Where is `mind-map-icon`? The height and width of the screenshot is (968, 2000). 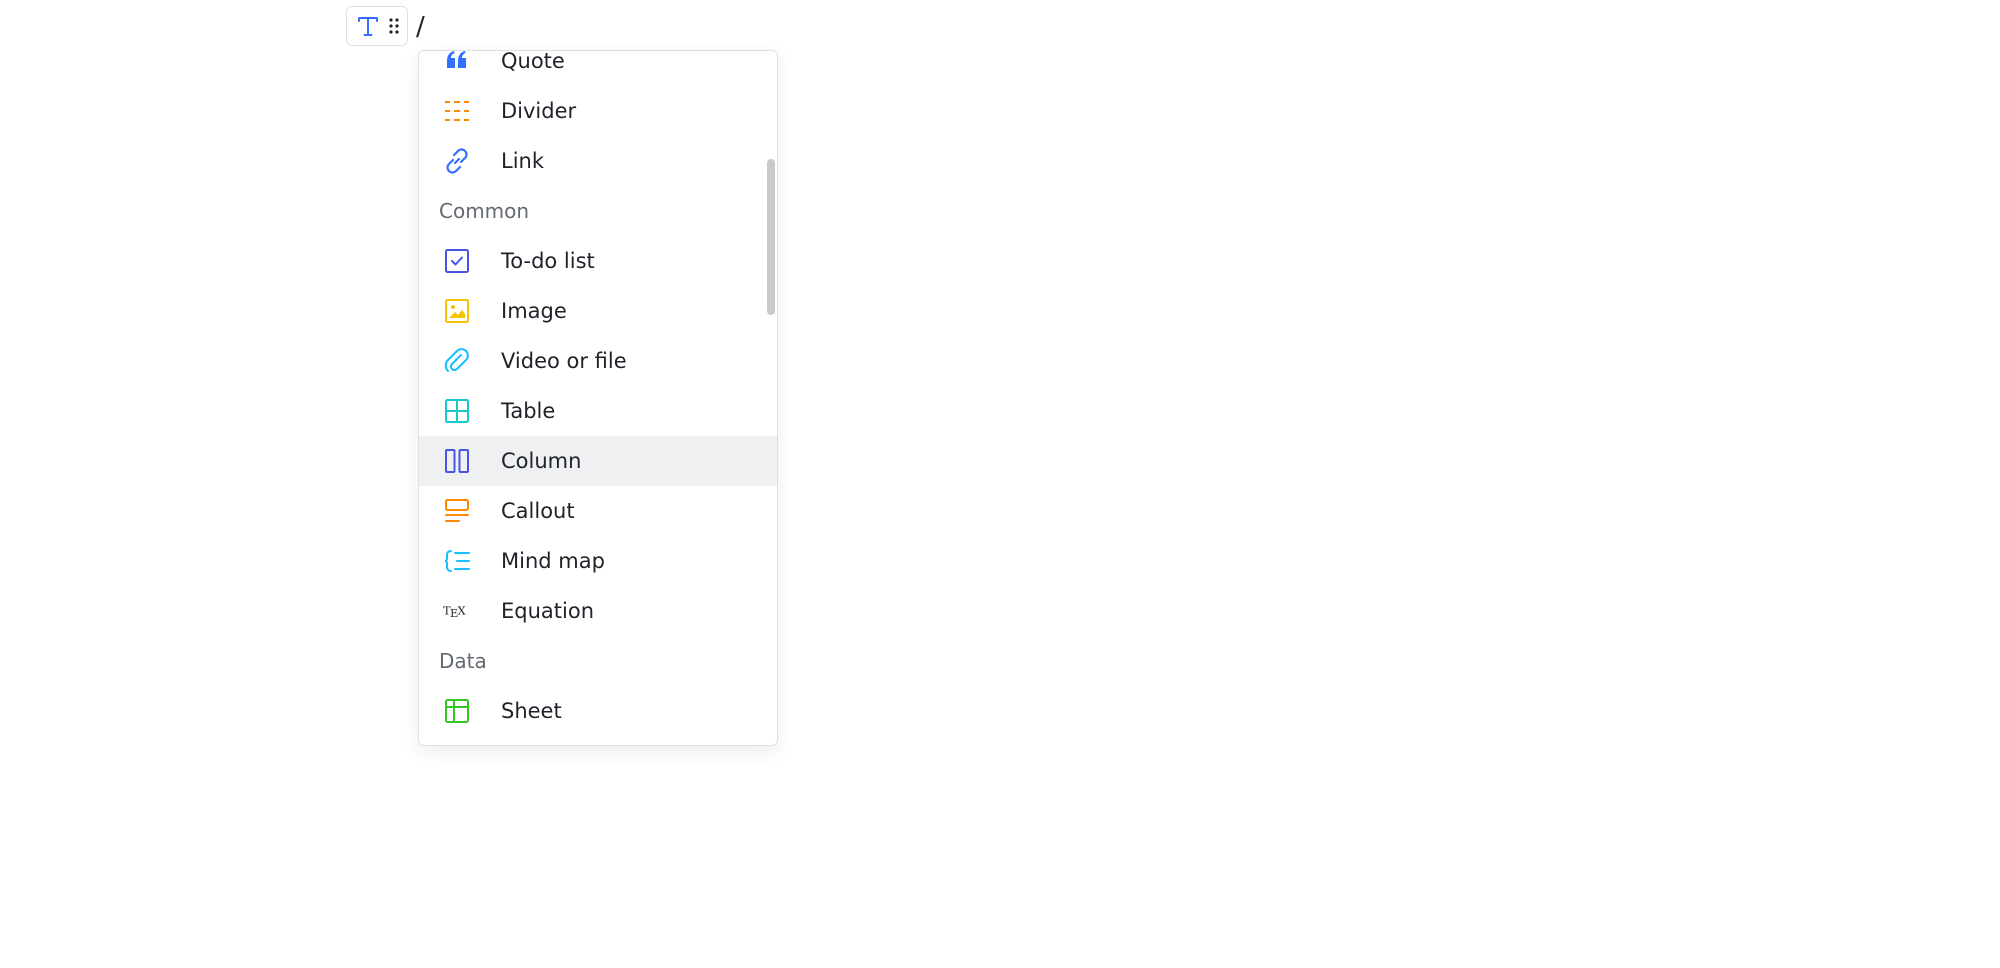
mind-map-icon is located at coordinates (457, 561).